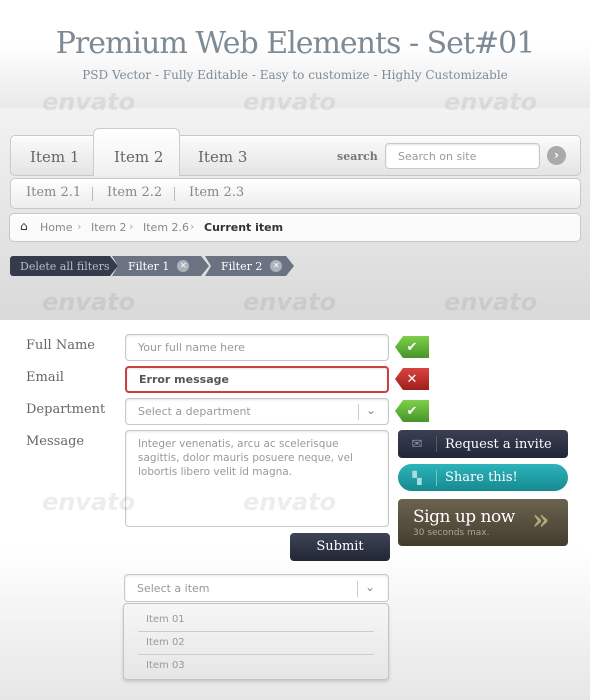 Image resolution: width=590 pixels, height=700 pixels. What do you see at coordinates (451, 533) in the screenshot?
I see `signup-sublabel: 30 seconds max.` at bounding box center [451, 533].